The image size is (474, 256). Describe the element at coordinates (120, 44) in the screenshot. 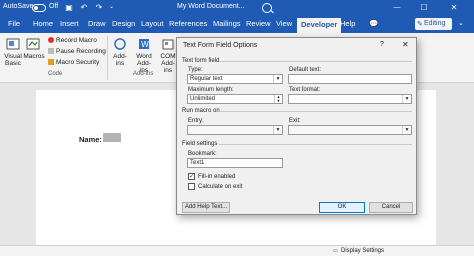

I see `add-ins-icon` at that location.